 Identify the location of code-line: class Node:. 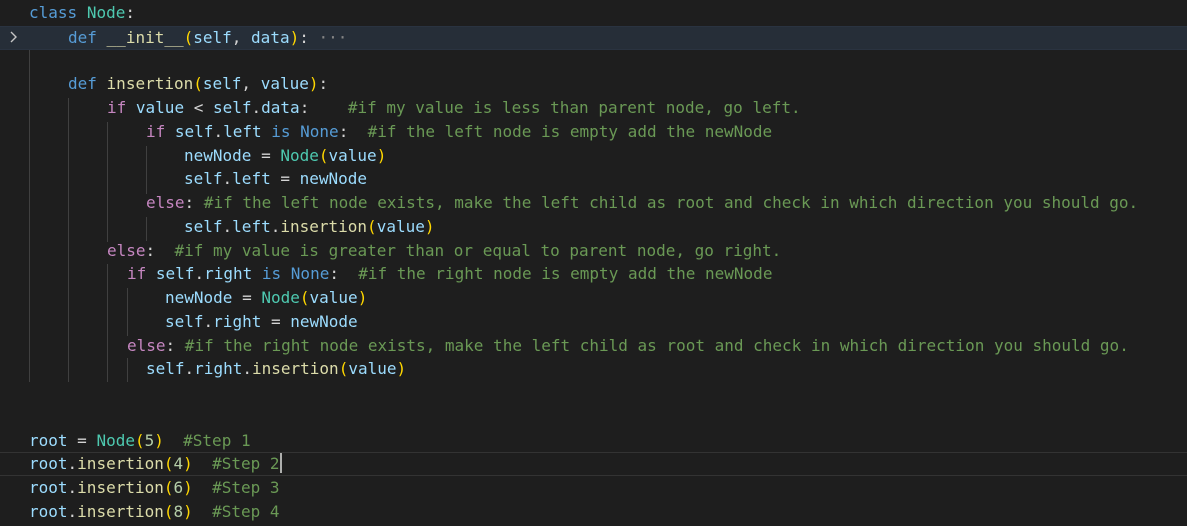
(593, 13).